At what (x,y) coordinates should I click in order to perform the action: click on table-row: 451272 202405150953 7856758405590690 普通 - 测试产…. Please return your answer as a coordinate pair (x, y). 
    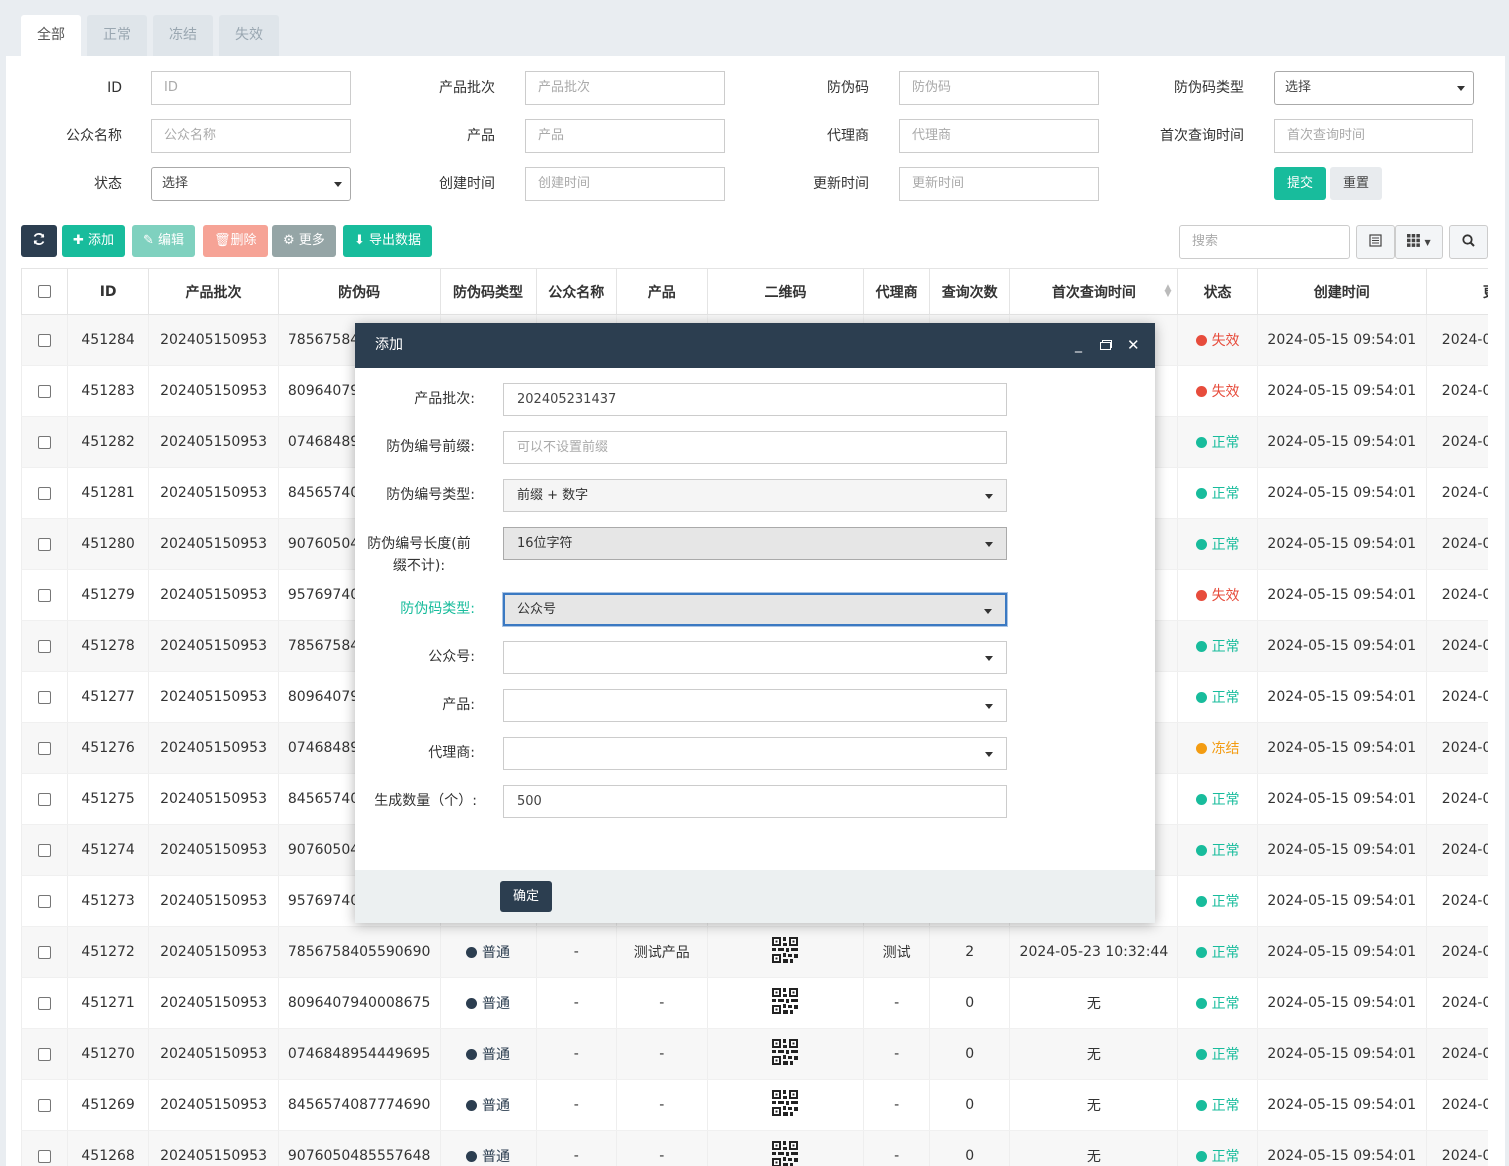
    Looking at the image, I should click on (754, 952).